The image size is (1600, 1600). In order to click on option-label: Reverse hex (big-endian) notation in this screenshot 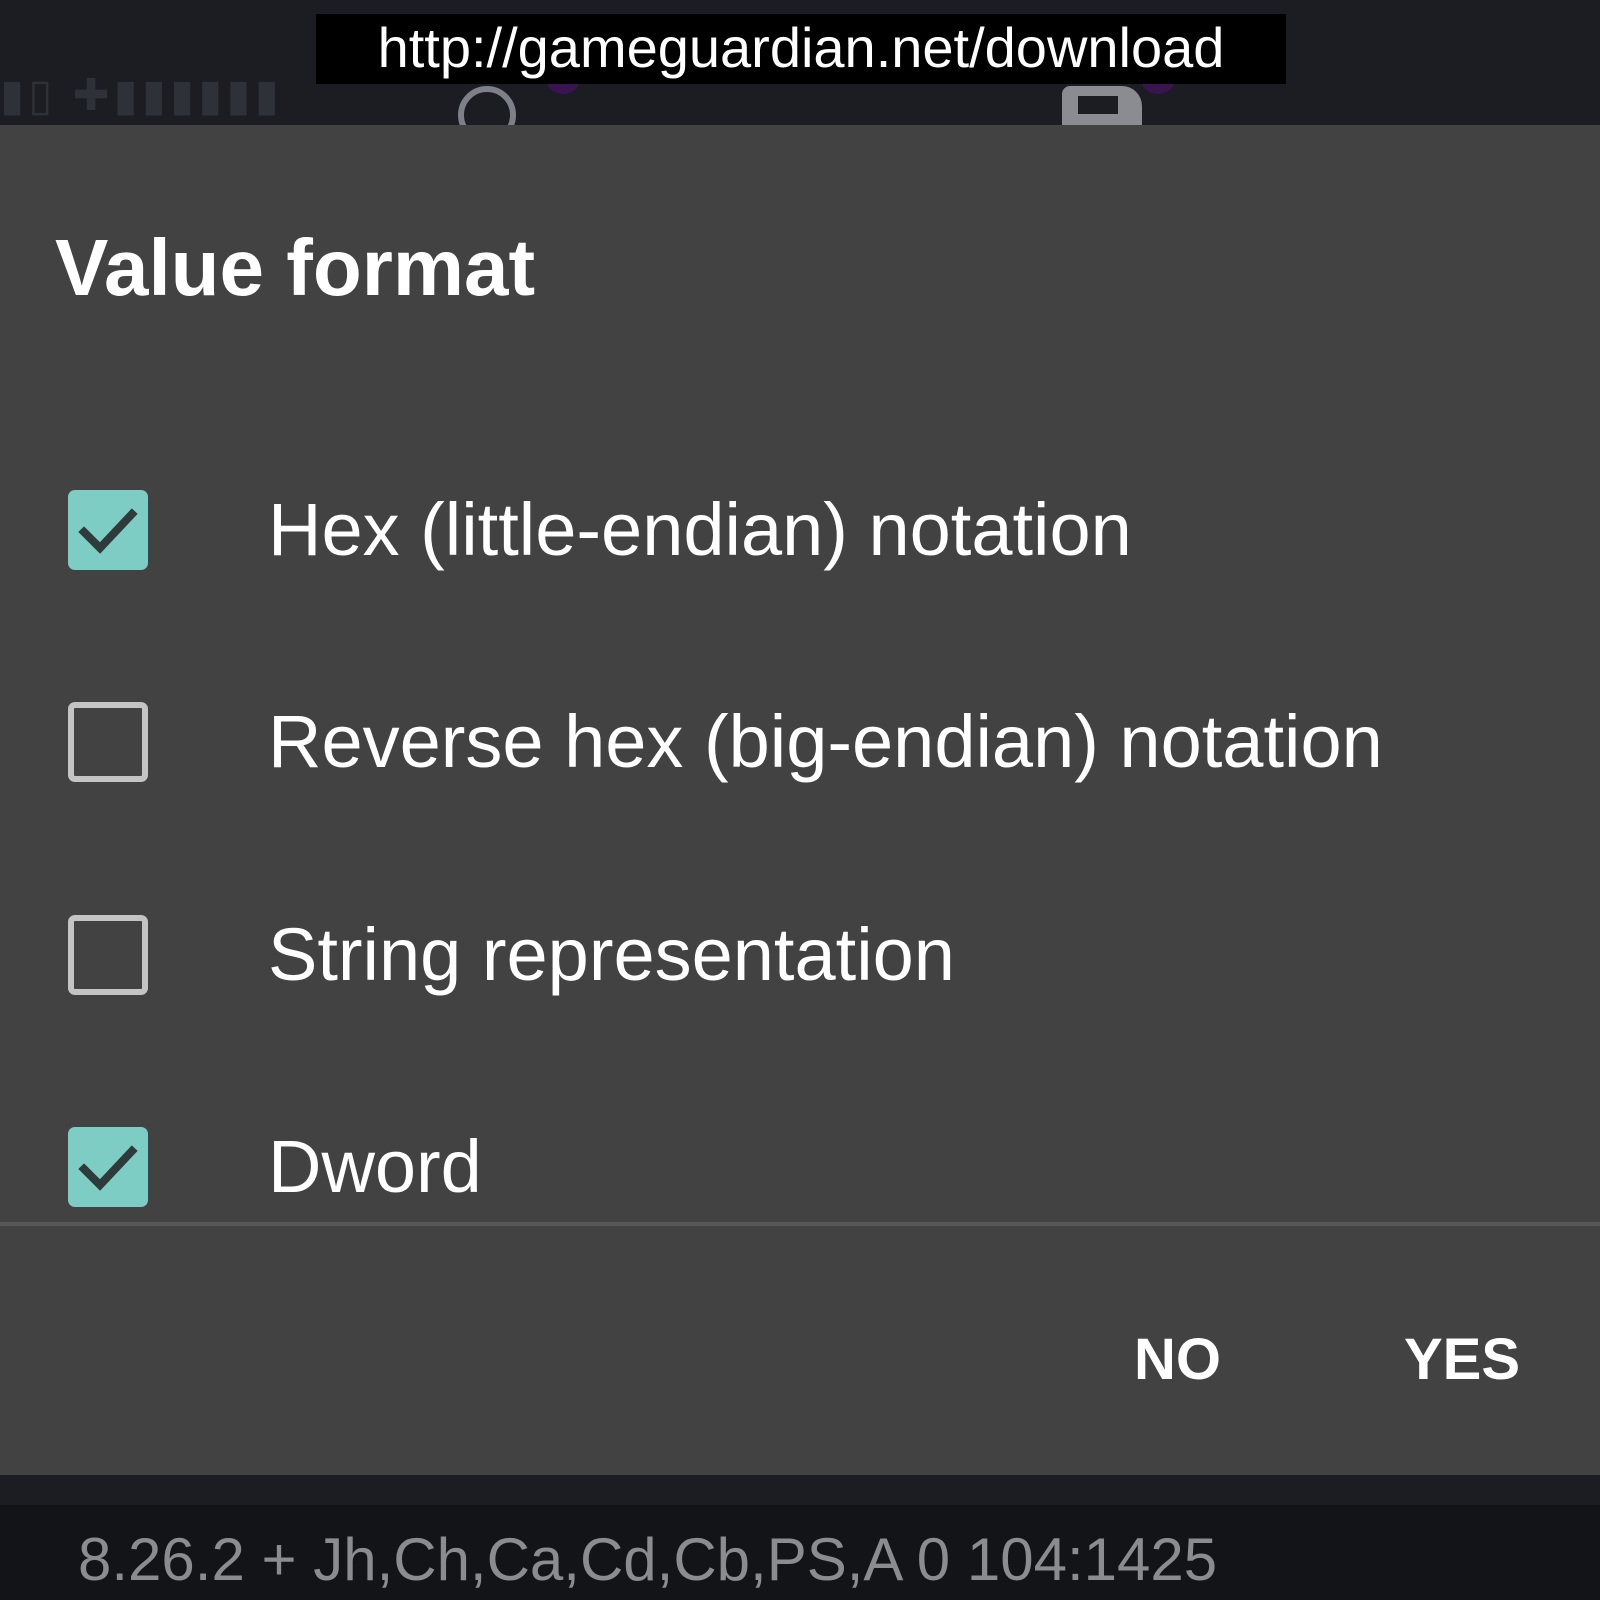, I will do `click(825, 741)`.